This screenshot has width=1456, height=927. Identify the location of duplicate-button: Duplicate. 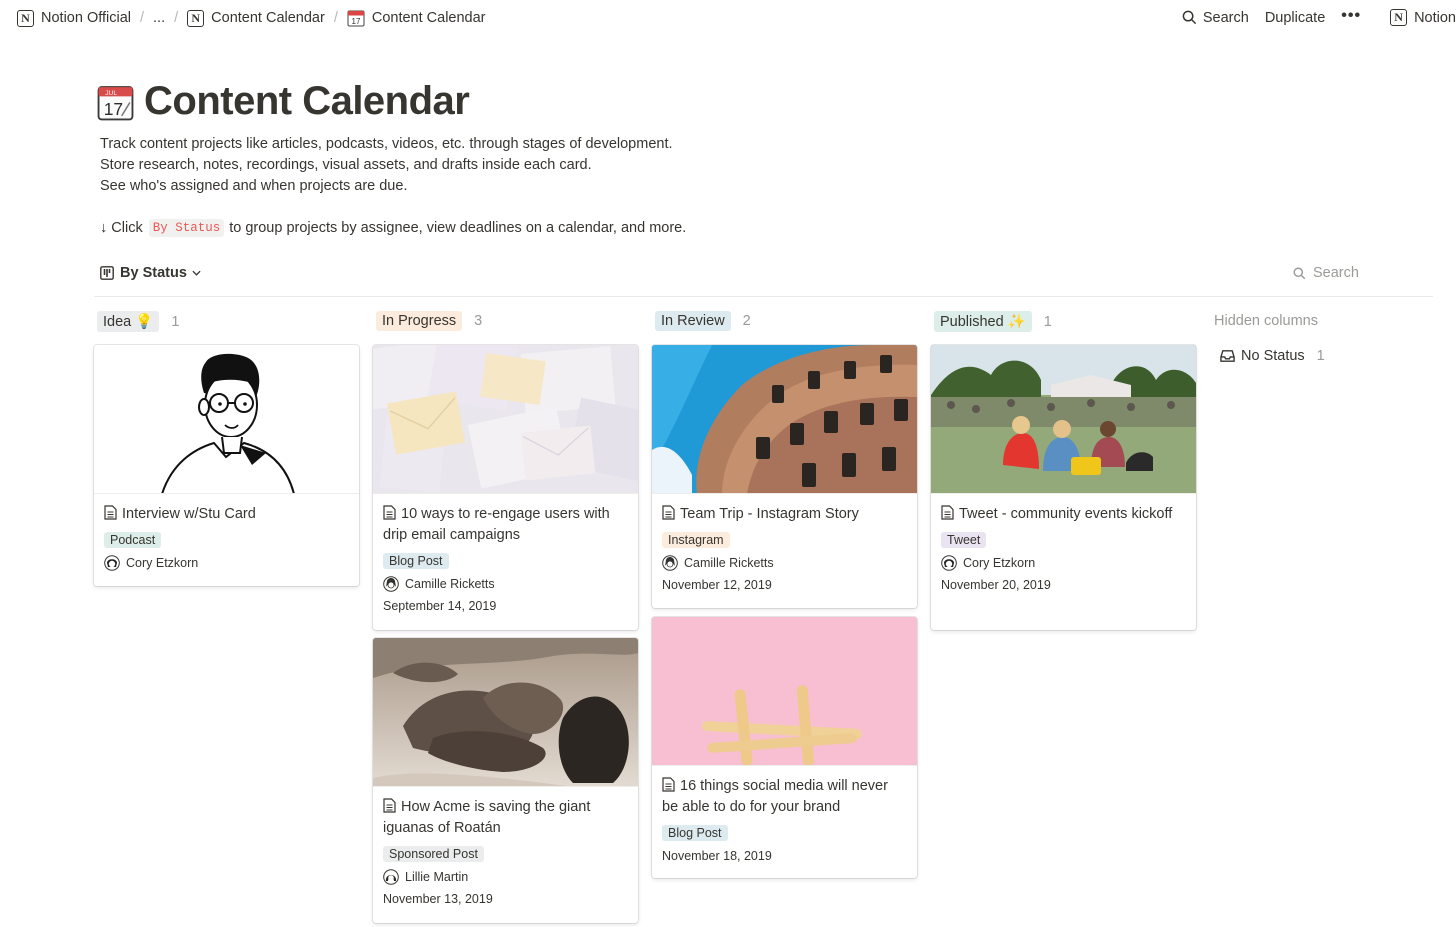
(1295, 18).